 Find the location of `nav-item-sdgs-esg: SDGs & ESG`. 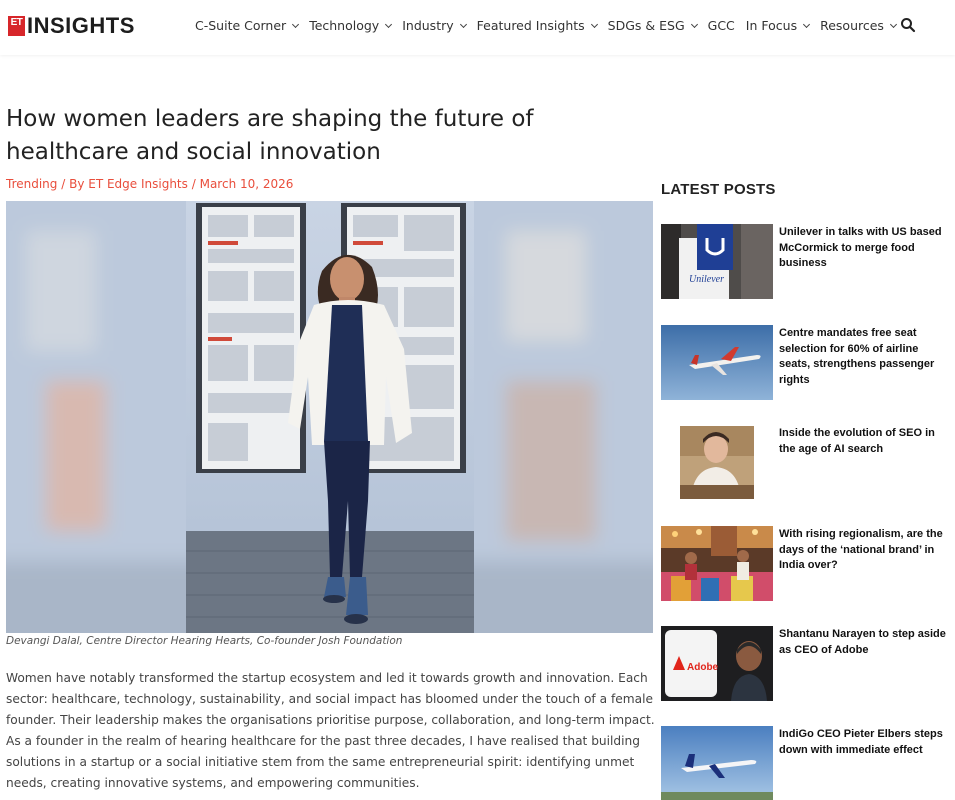

nav-item-sdgs-esg: SDGs & ESG is located at coordinates (652, 25).